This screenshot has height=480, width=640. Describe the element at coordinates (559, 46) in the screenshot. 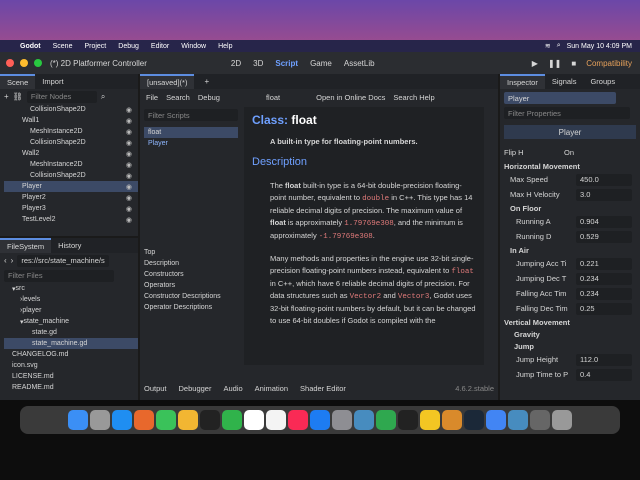

I see `search-icon: ⌕` at that location.